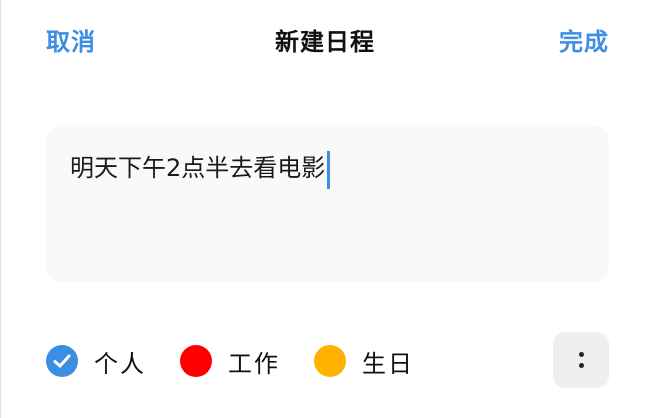 Image resolution: width=648 pixels, height=418 pixels. I want to click on red-dot-icon, so click(196, 361).